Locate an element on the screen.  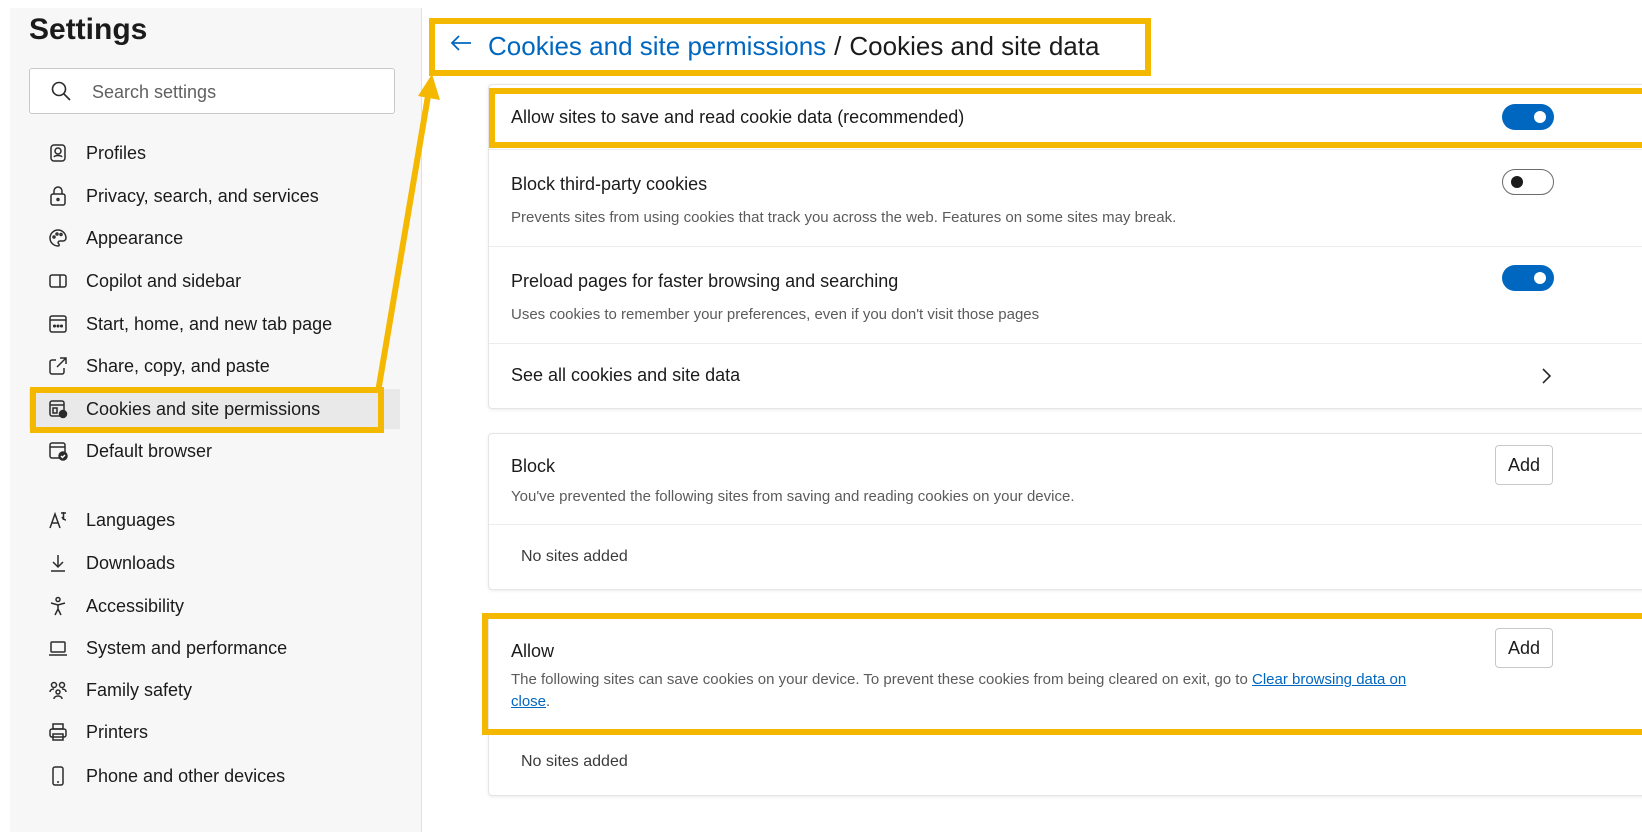
back-arrow-icon is located at coordinates (461, 46).